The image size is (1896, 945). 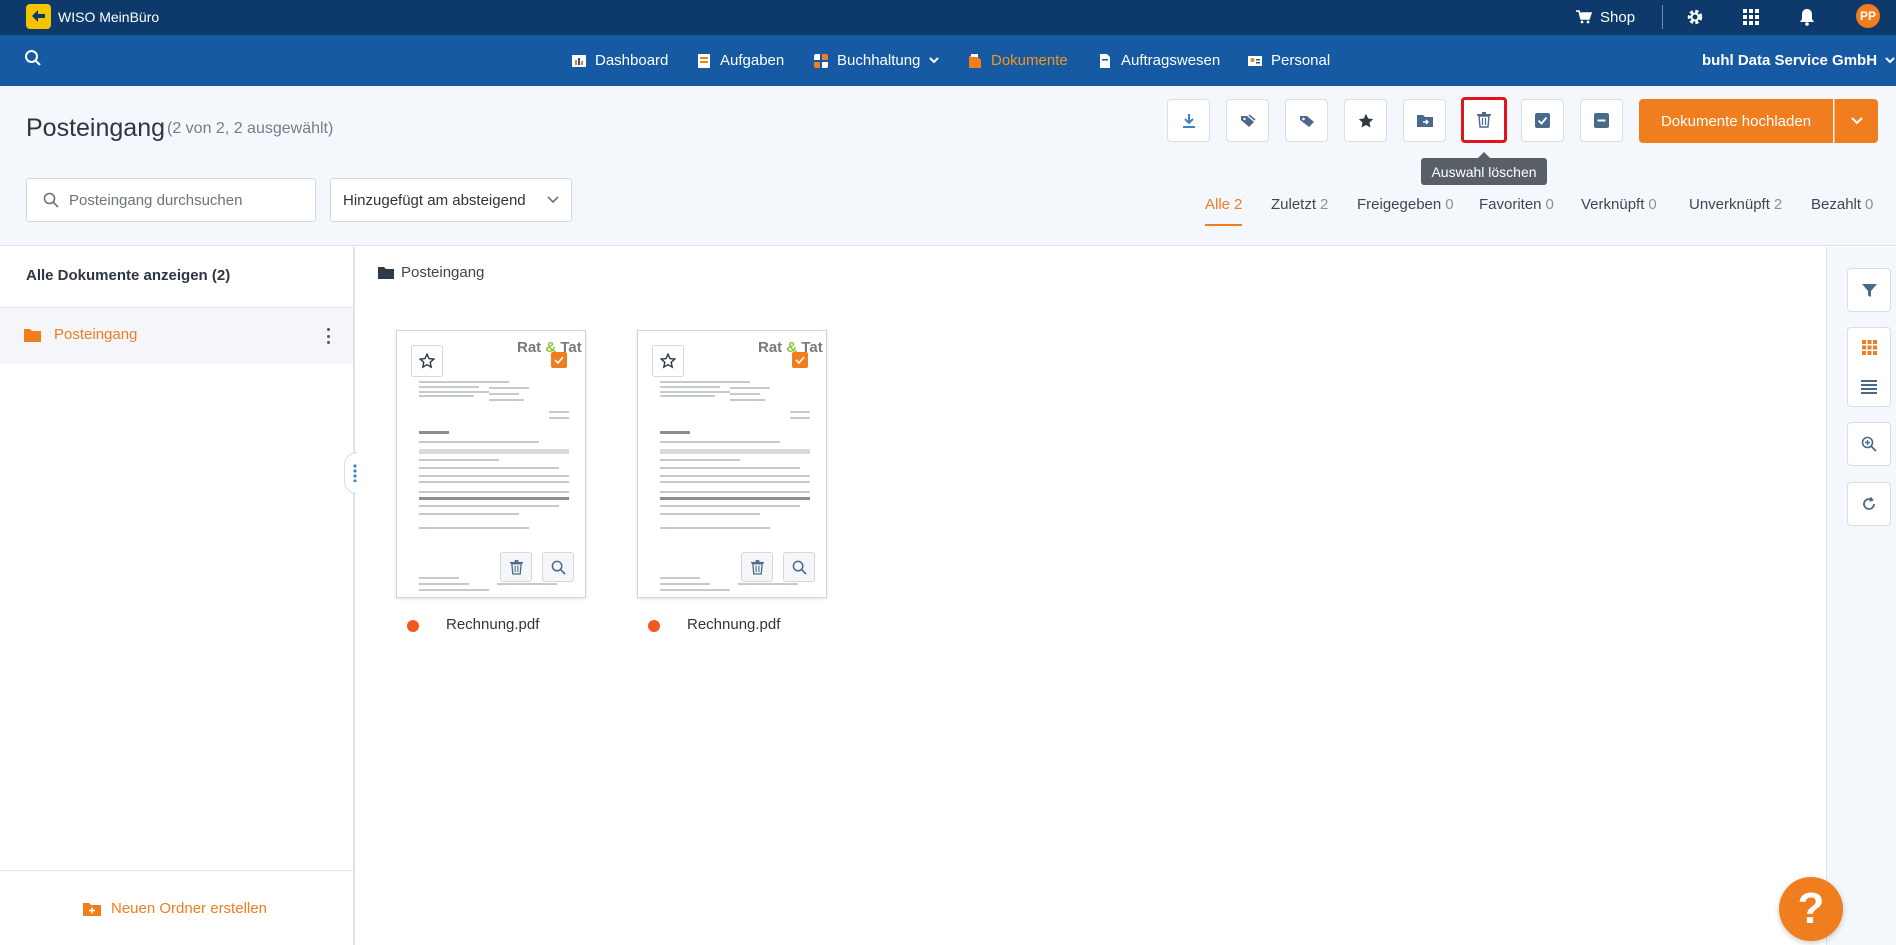 I want to click on deselect-all-button, so click(x=1601, y=120).